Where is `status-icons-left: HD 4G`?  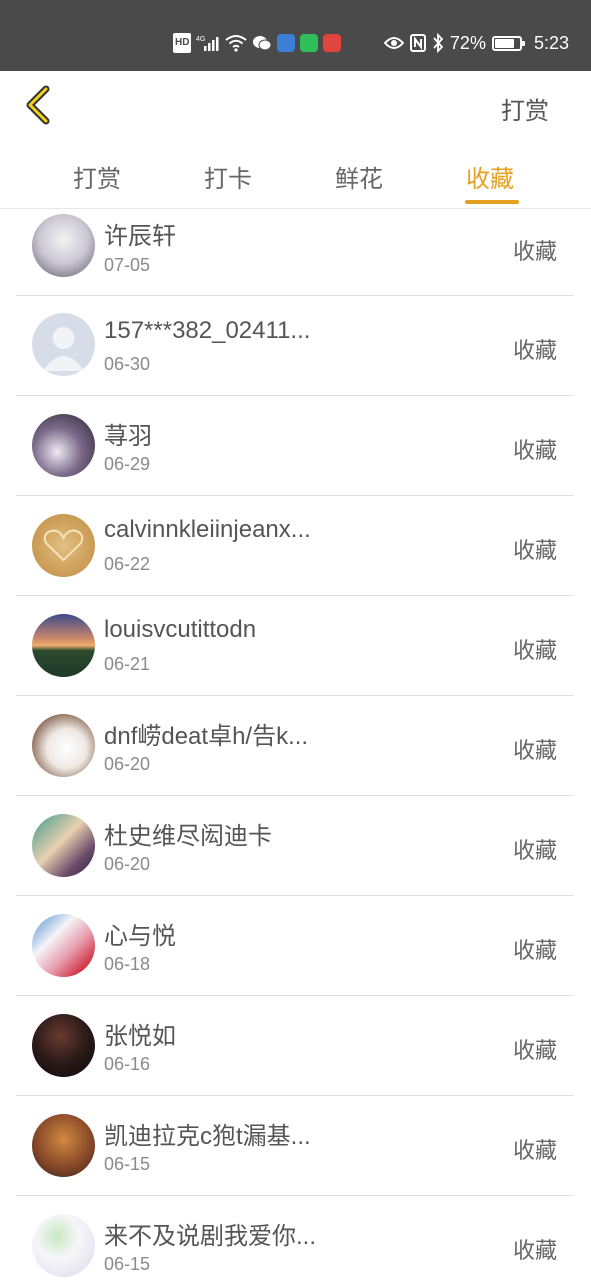
status-icons-left: HD 4G is located at coordinates (257, 43).